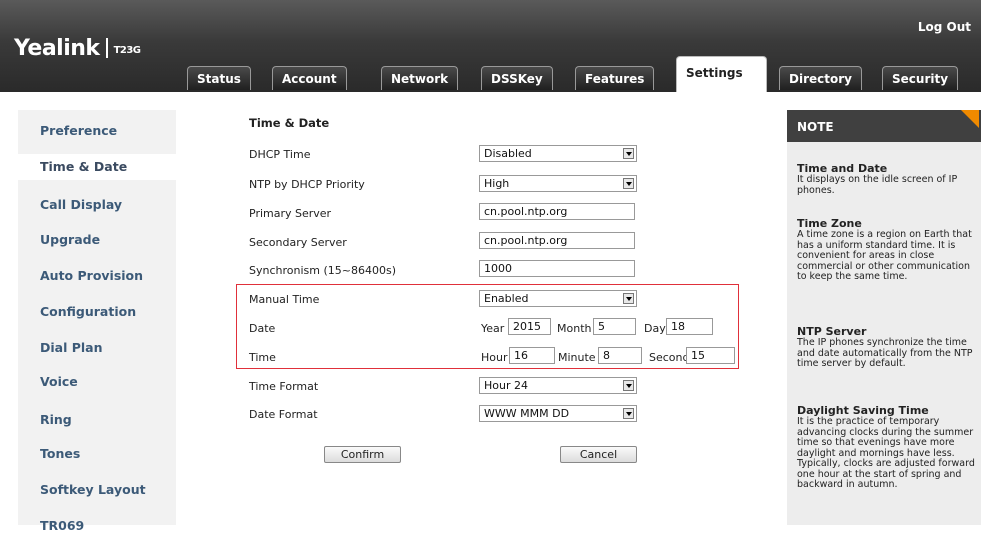 The height and width of the screenshot is (539, 981). Describe the element at coordinates (280, 154) in the screenshot. I see `dhcp-time-label: DHCP Time` at that location.